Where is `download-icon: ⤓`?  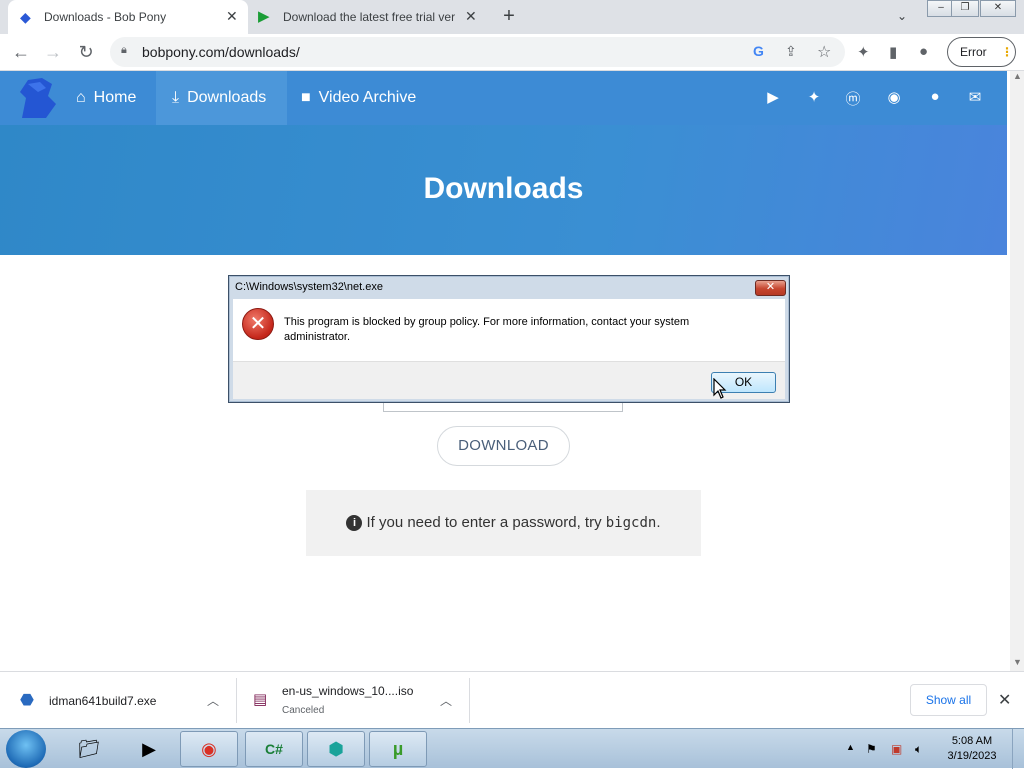 download-icon: ⤓ is located at coordinates (176, 97).